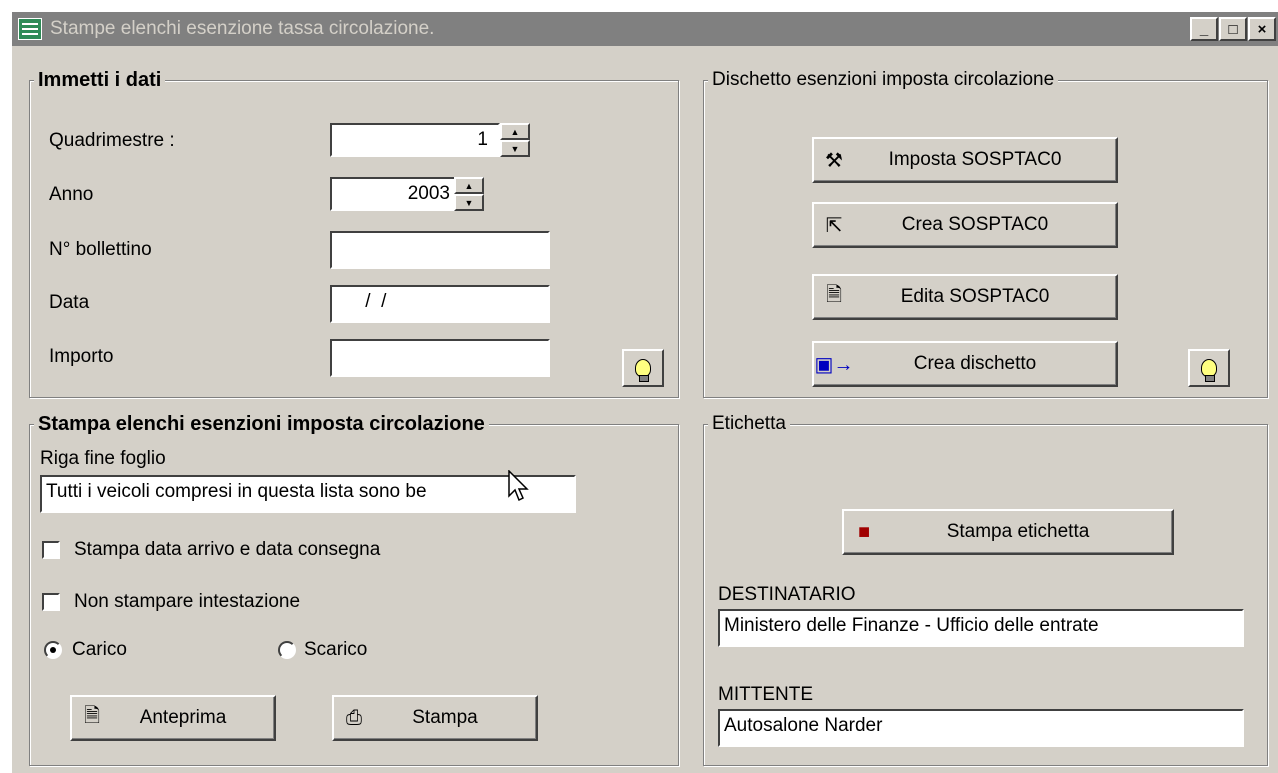  I want to click on data-label: Data, so click(69, 302).